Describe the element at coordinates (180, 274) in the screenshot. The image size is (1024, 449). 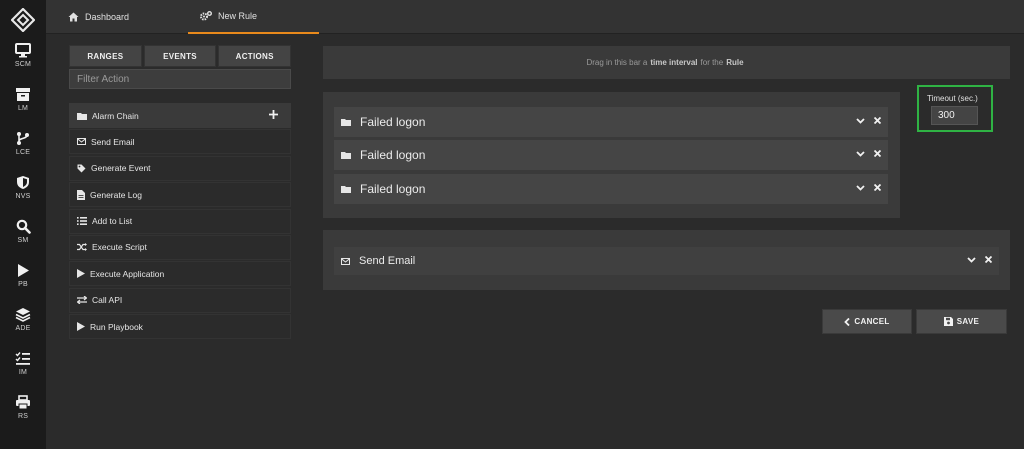
I see `action-item-execute-application: Execute Application` at that location.